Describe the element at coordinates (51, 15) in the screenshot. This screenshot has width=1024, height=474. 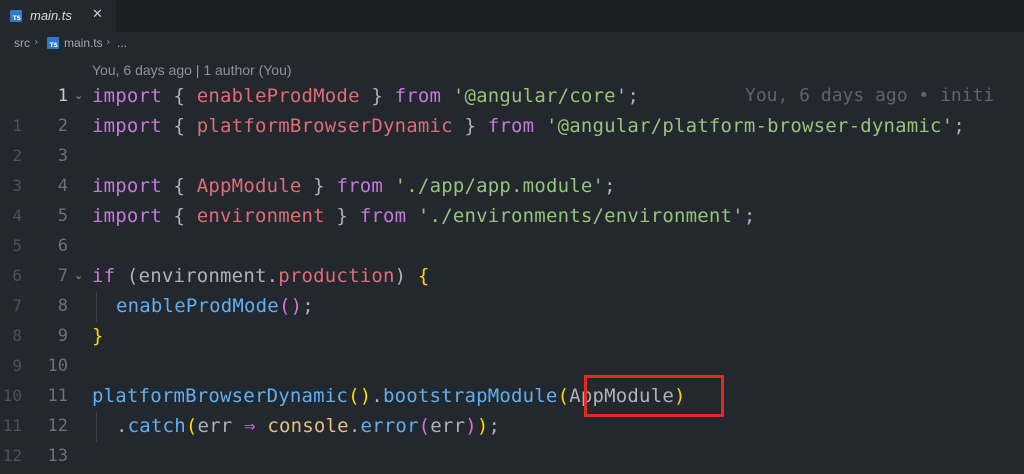
I see `tab-label: main.ts` at that location.